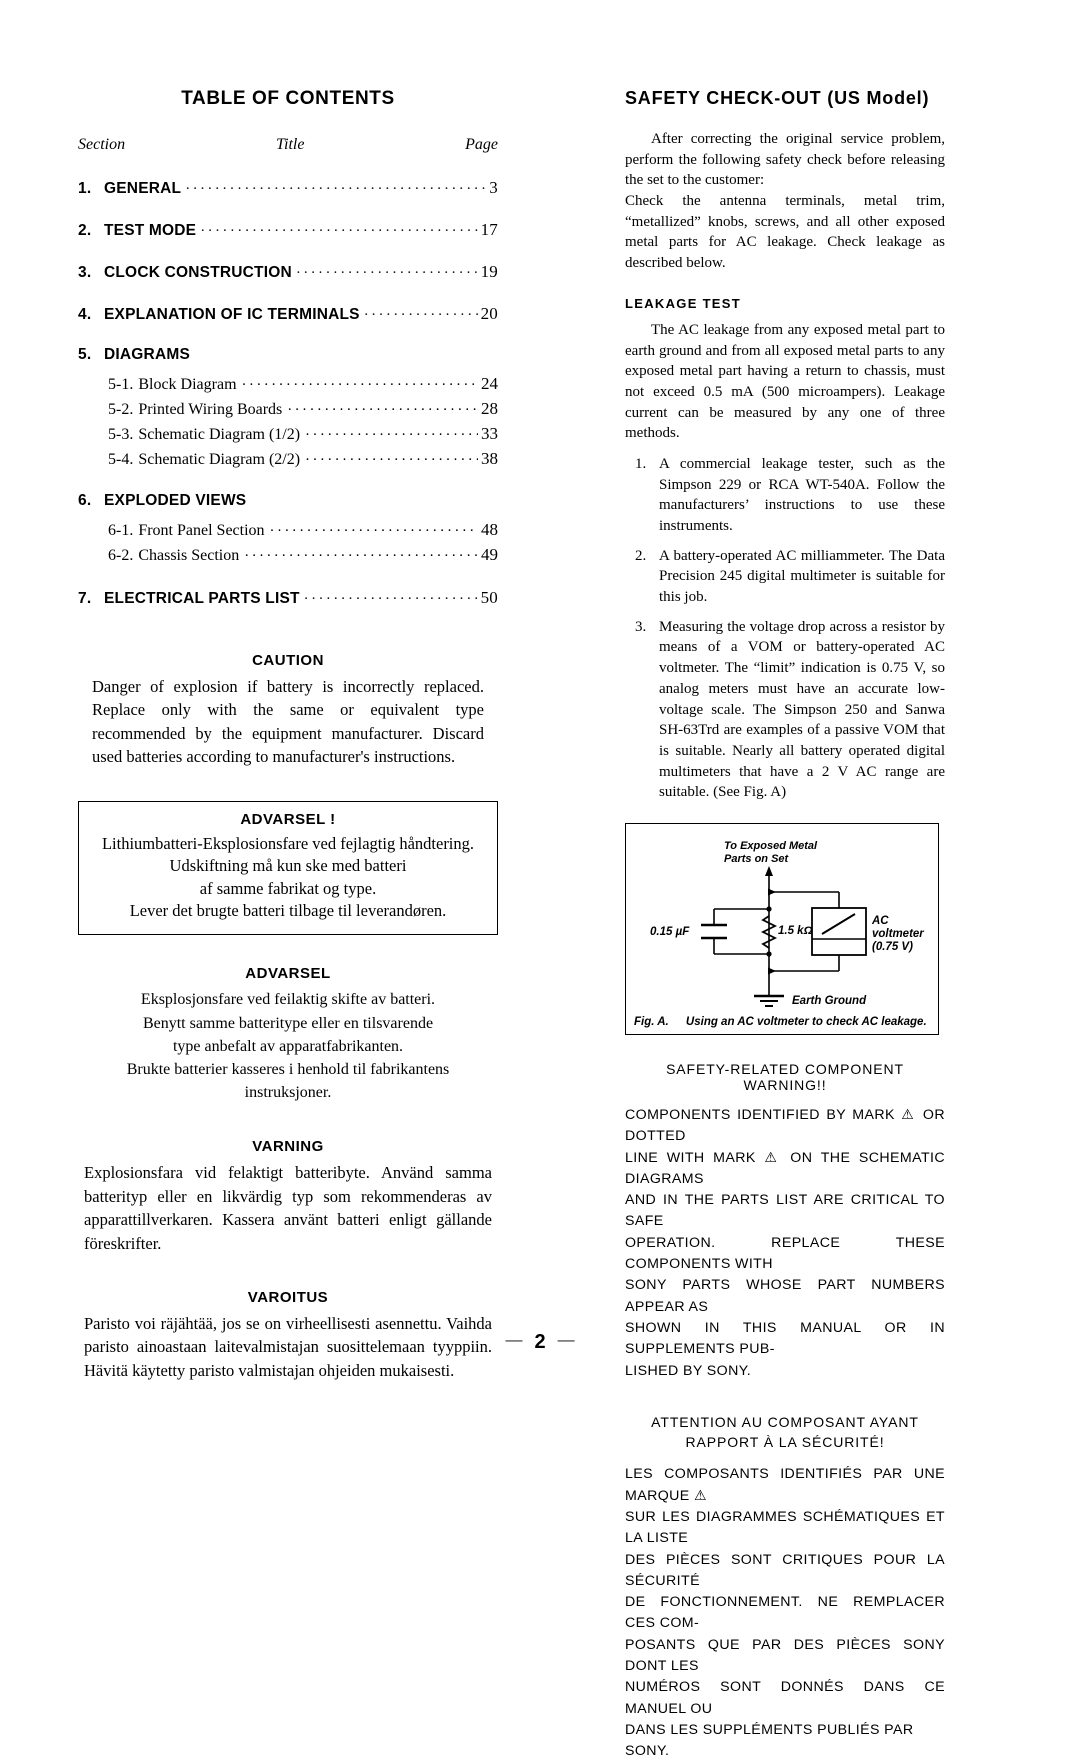 This screenshot has height=1763, width=1080. What do you see at coordinates (187, 384) in the screenshot?
I see `toc-subentry-label: Block Diagram` at bounding box center [187, 384].